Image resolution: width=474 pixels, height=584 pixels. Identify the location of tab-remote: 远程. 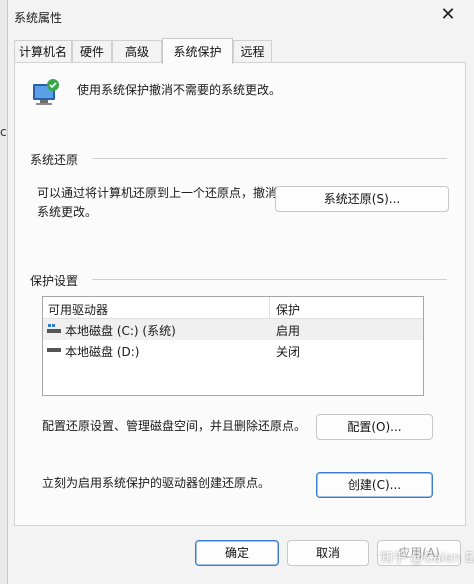
(252, 51).